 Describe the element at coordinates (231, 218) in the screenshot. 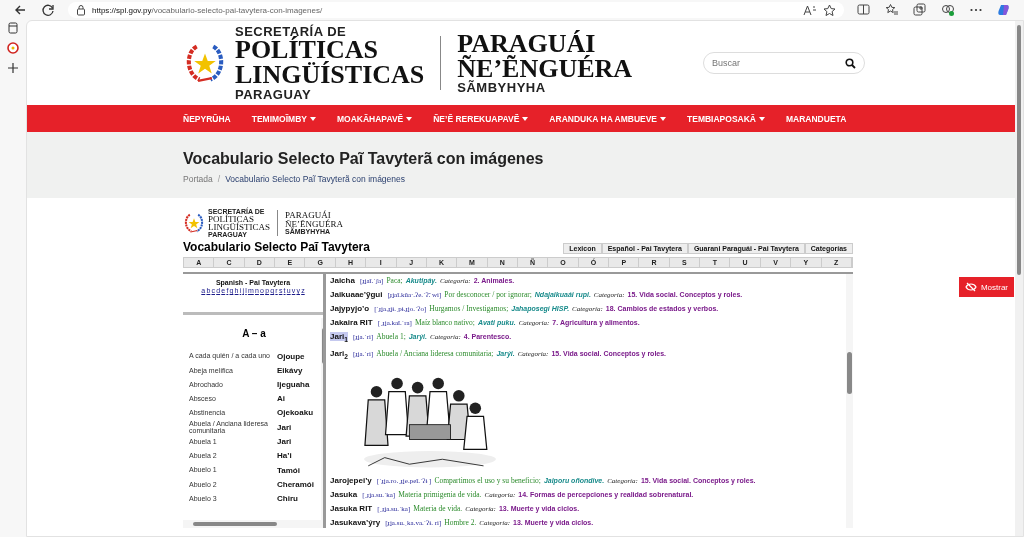

I see `logo-text: POLÍTICAS` at that location.